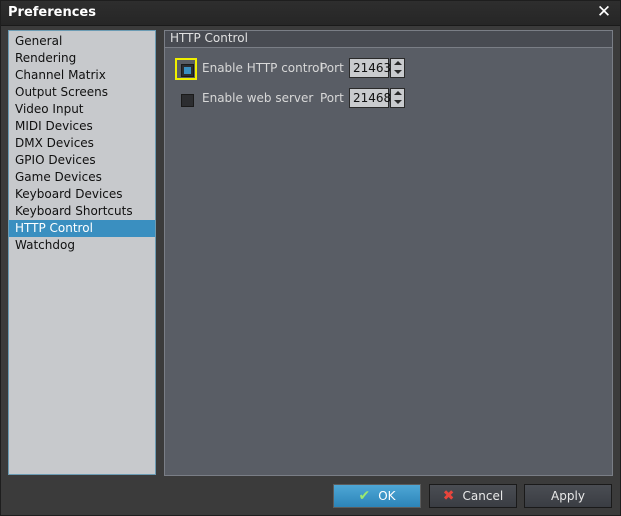 Image resolution: width=621 pixels, height=516 pixels. What do you see at coordinates (388, 39) in the screenshot?
I see `panel-title: HTTP Control` at bounding box center [388, 39].